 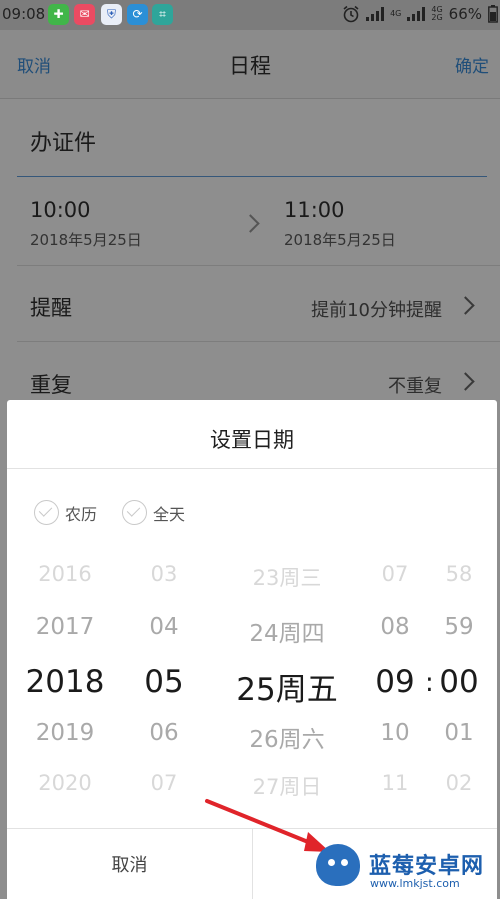 What do you see at coordinates (415, 883) in the screenshot?
I see `watermark-url: www.lmkjst.com` at bounding box center [415, 883].